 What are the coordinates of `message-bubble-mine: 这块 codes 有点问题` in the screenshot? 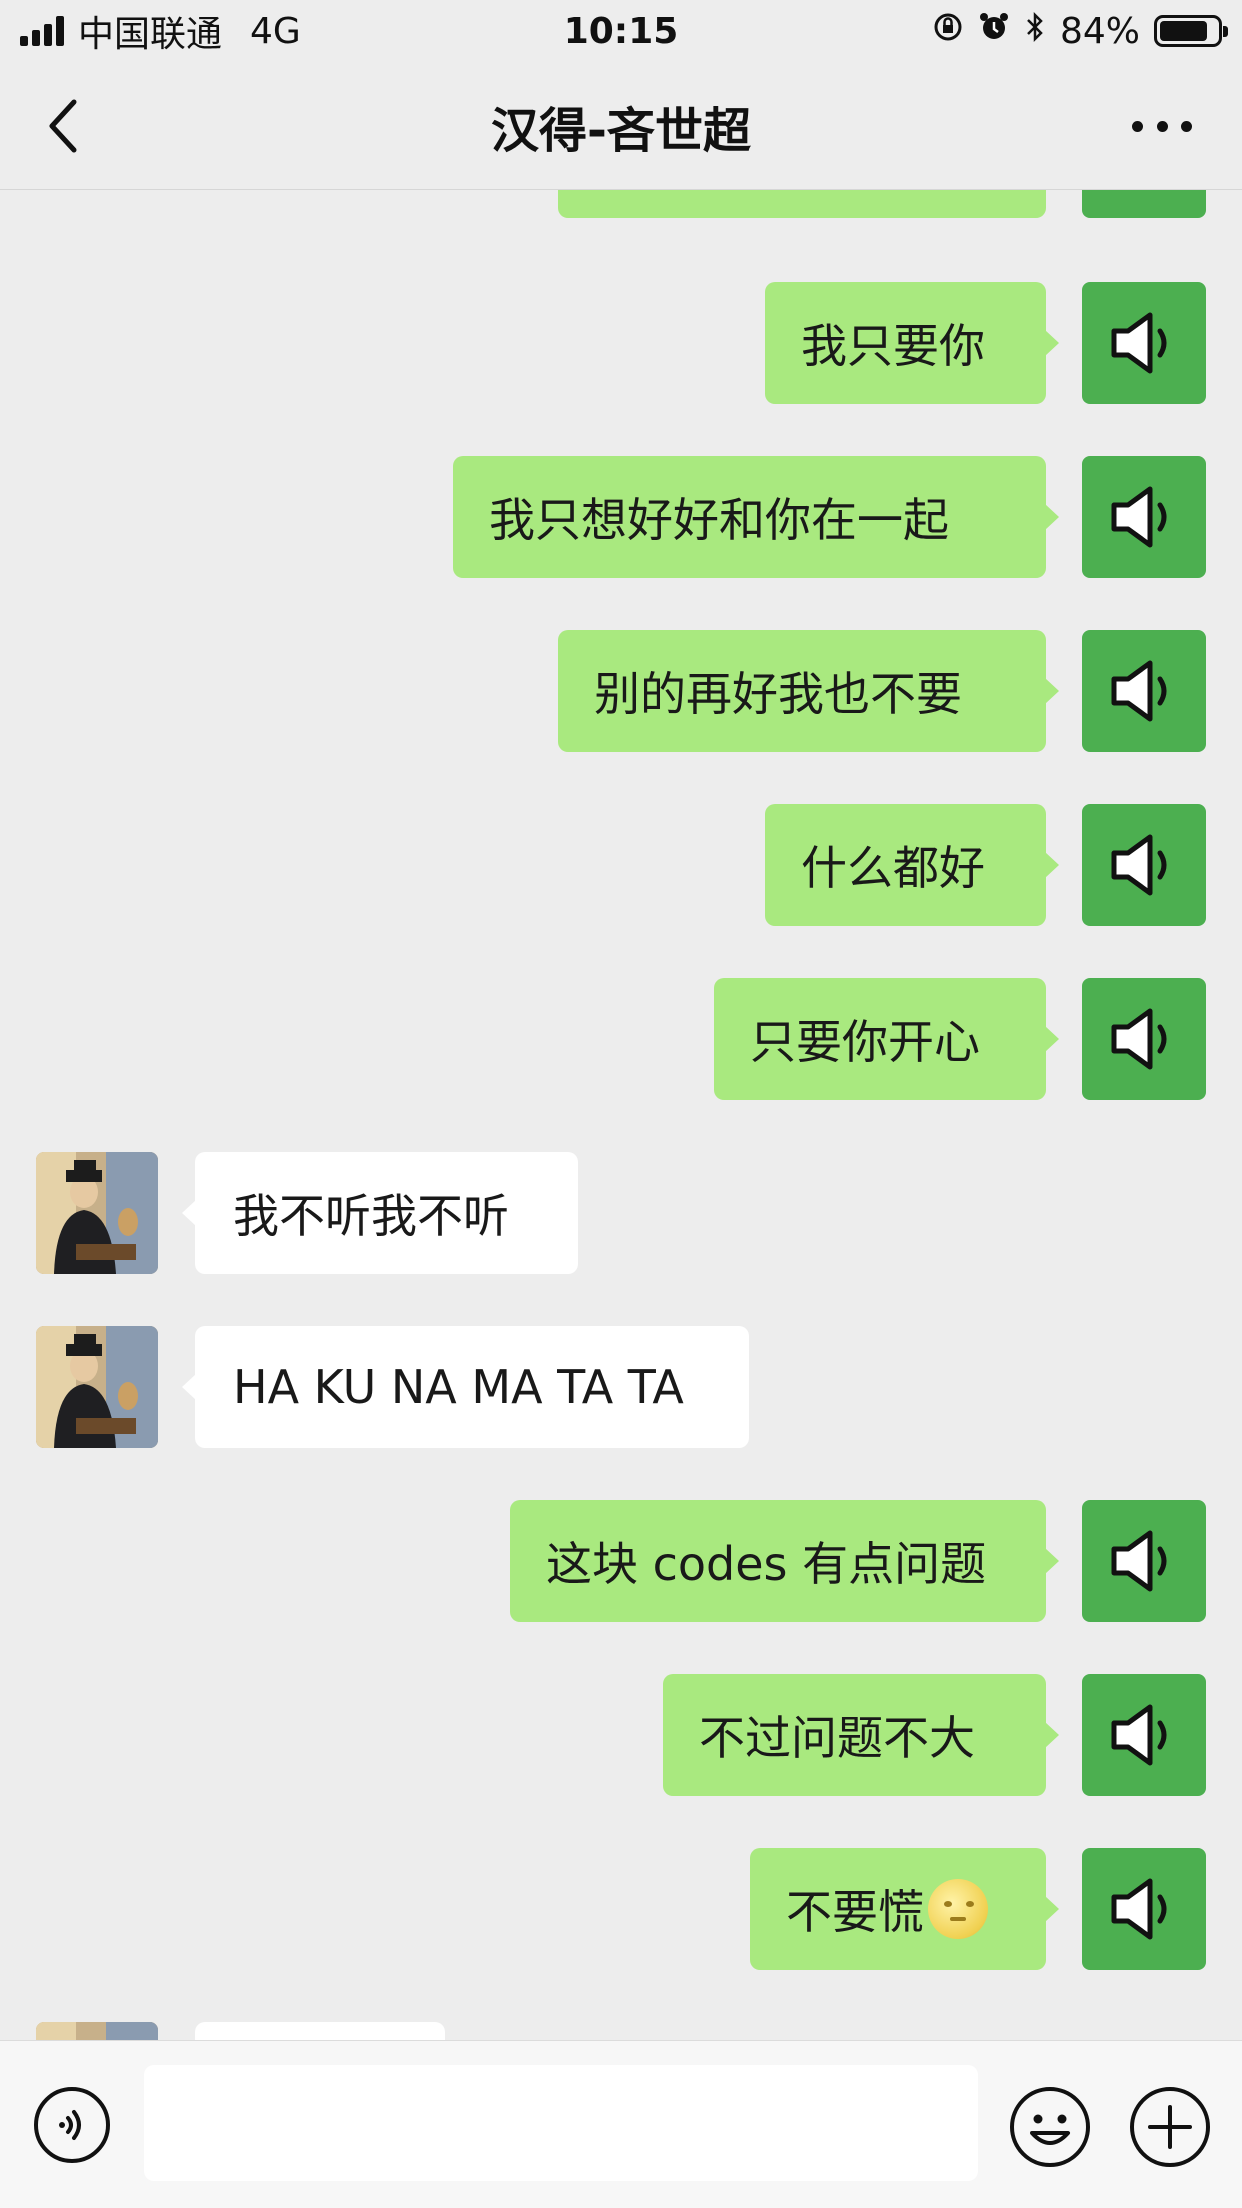 It's located at (784, 1561).